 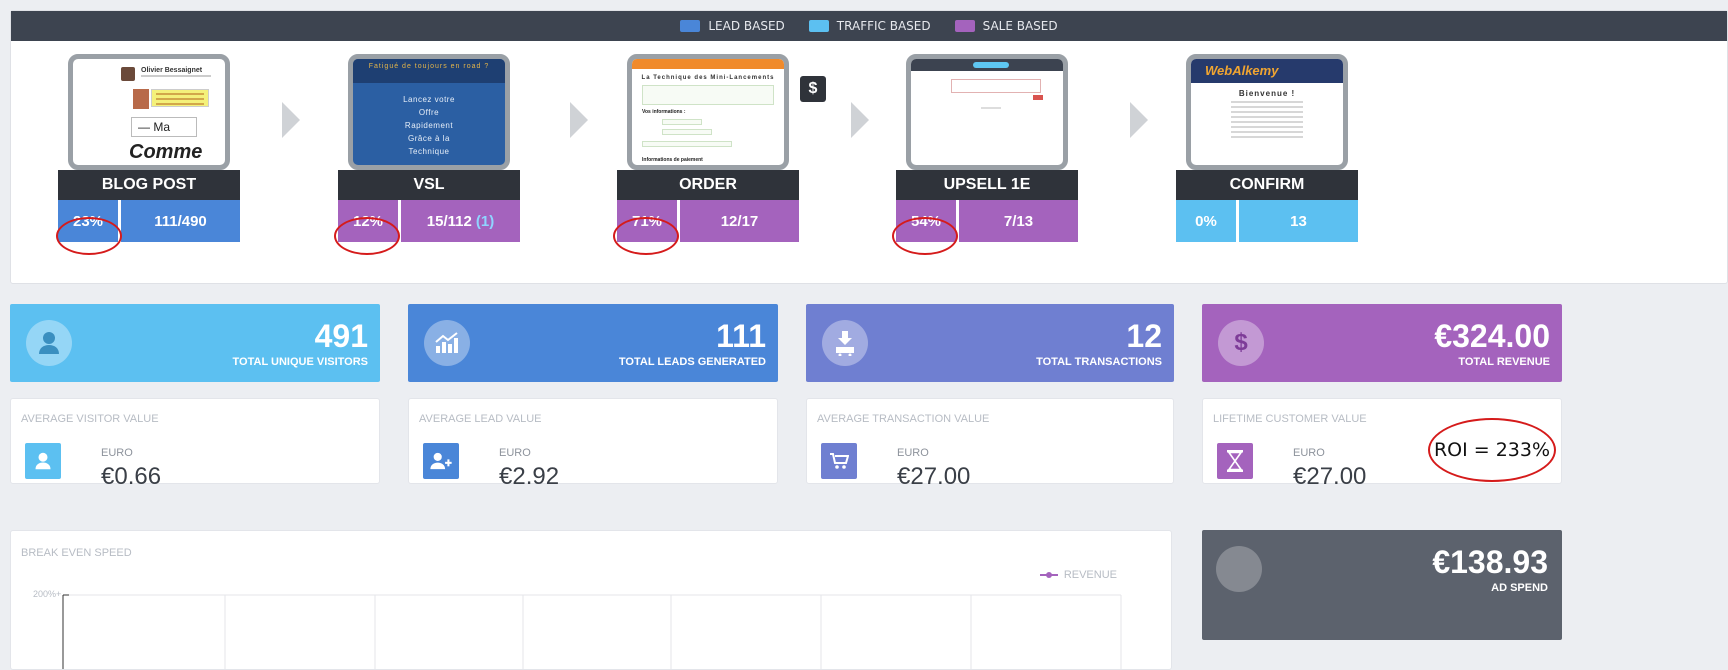 What do you see at coordinates (1239, 569) in the screenshot?
I see `wallet-icon` at bounding box center [1239, 569].